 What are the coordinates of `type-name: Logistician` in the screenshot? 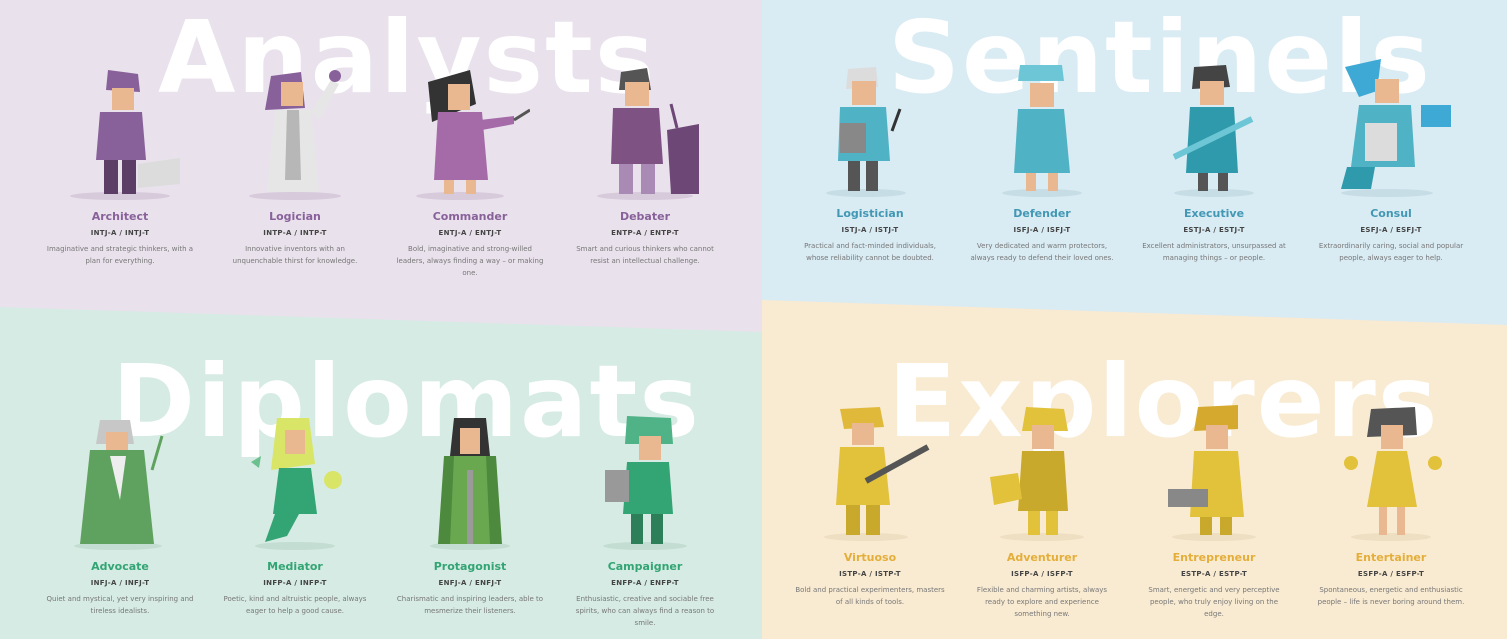 It's located at (870, 213).